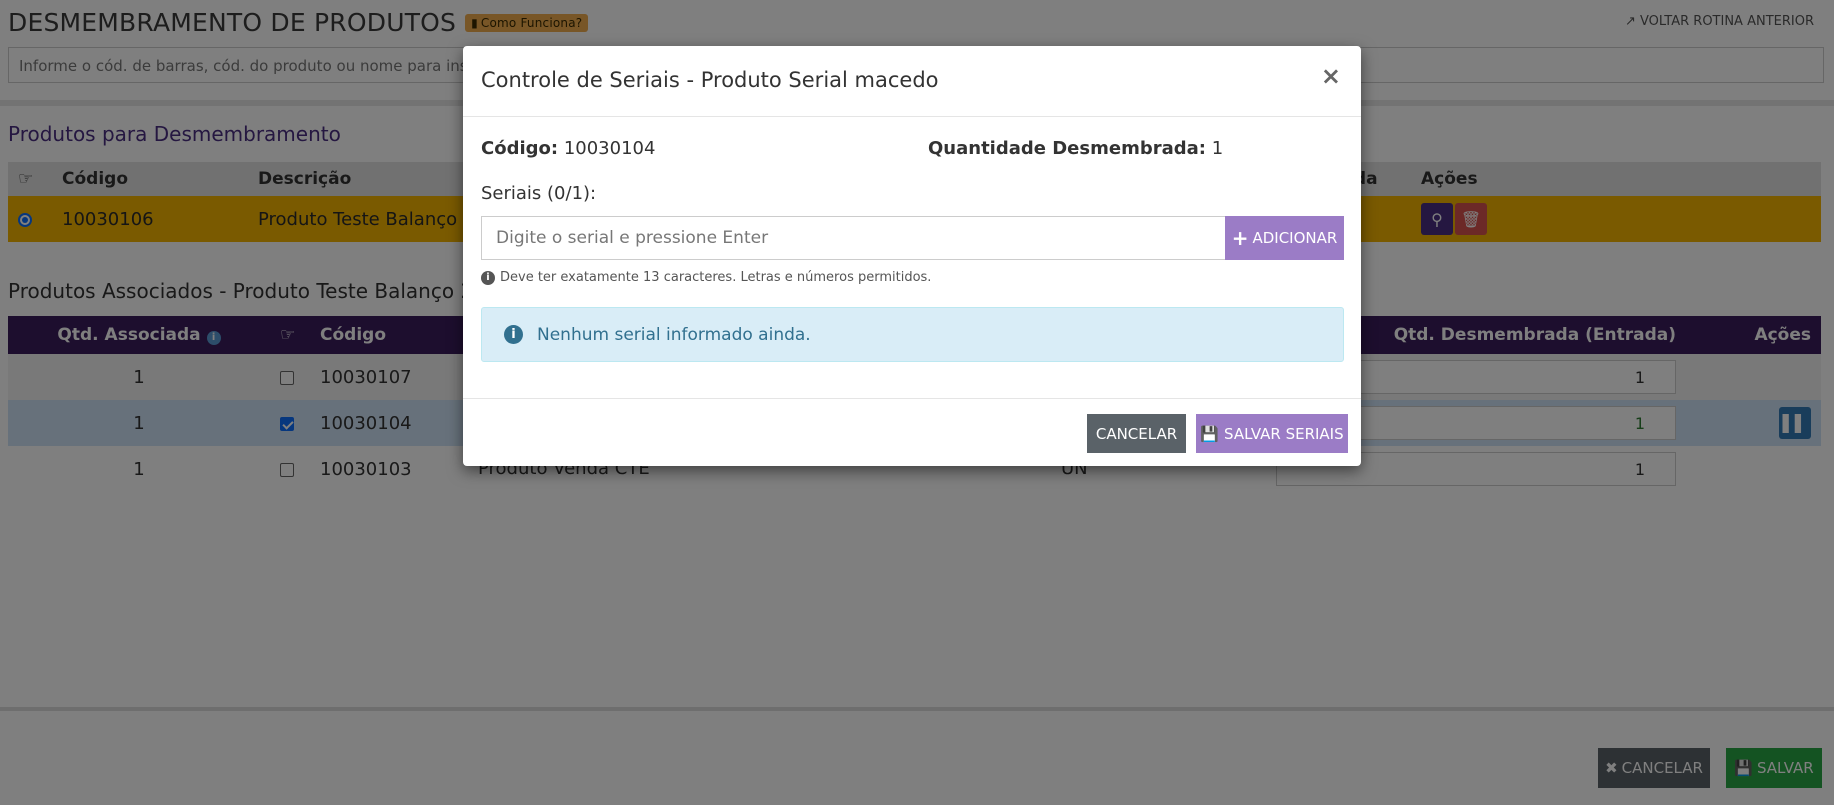  I want to click on empty-serials-alert: i Nenhum serial informado ainda., so click(912, 334).